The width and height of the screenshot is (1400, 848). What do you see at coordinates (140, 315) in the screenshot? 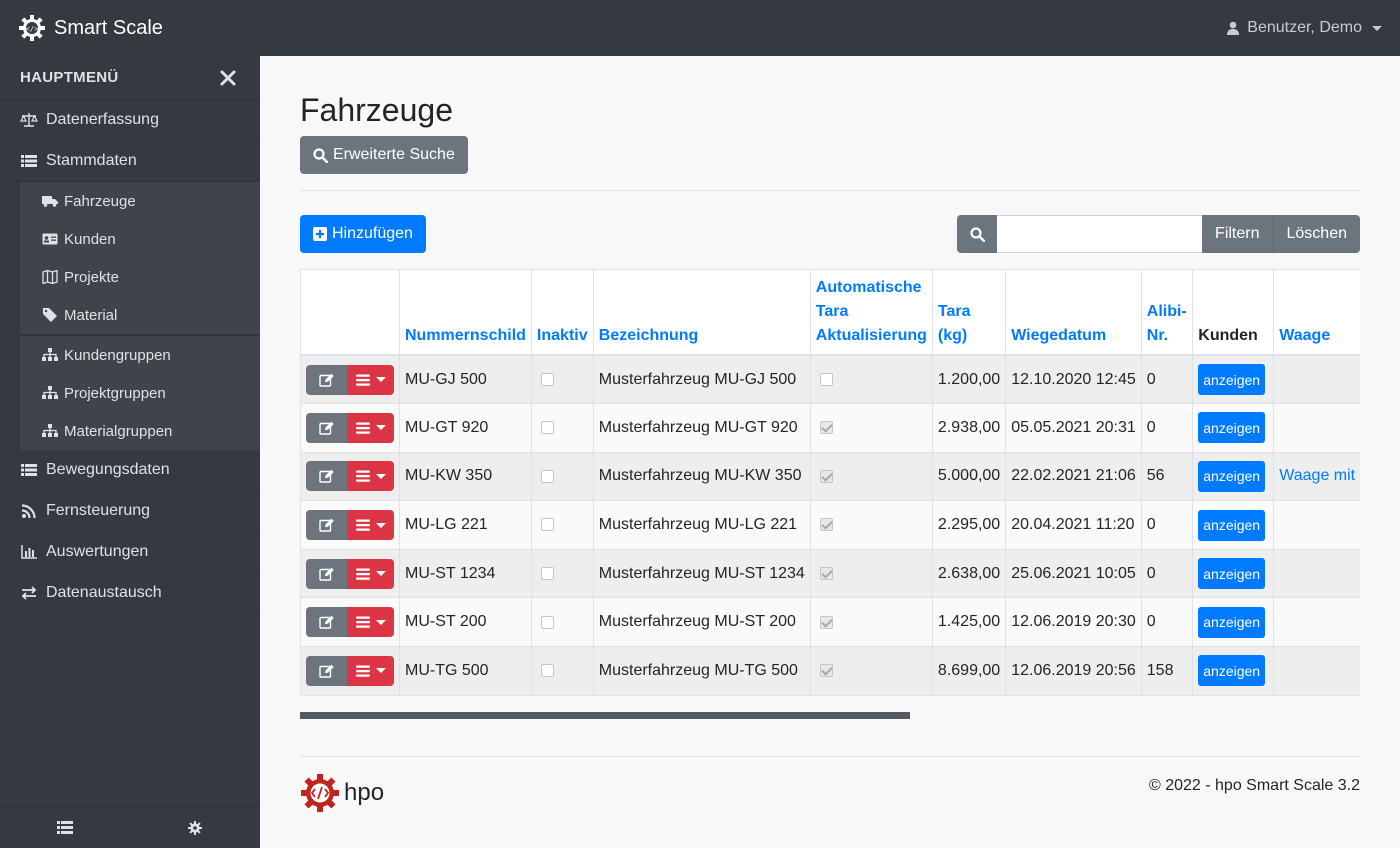
I see `sidebar-subitem-material: Material` at bounding box center [140, 315].